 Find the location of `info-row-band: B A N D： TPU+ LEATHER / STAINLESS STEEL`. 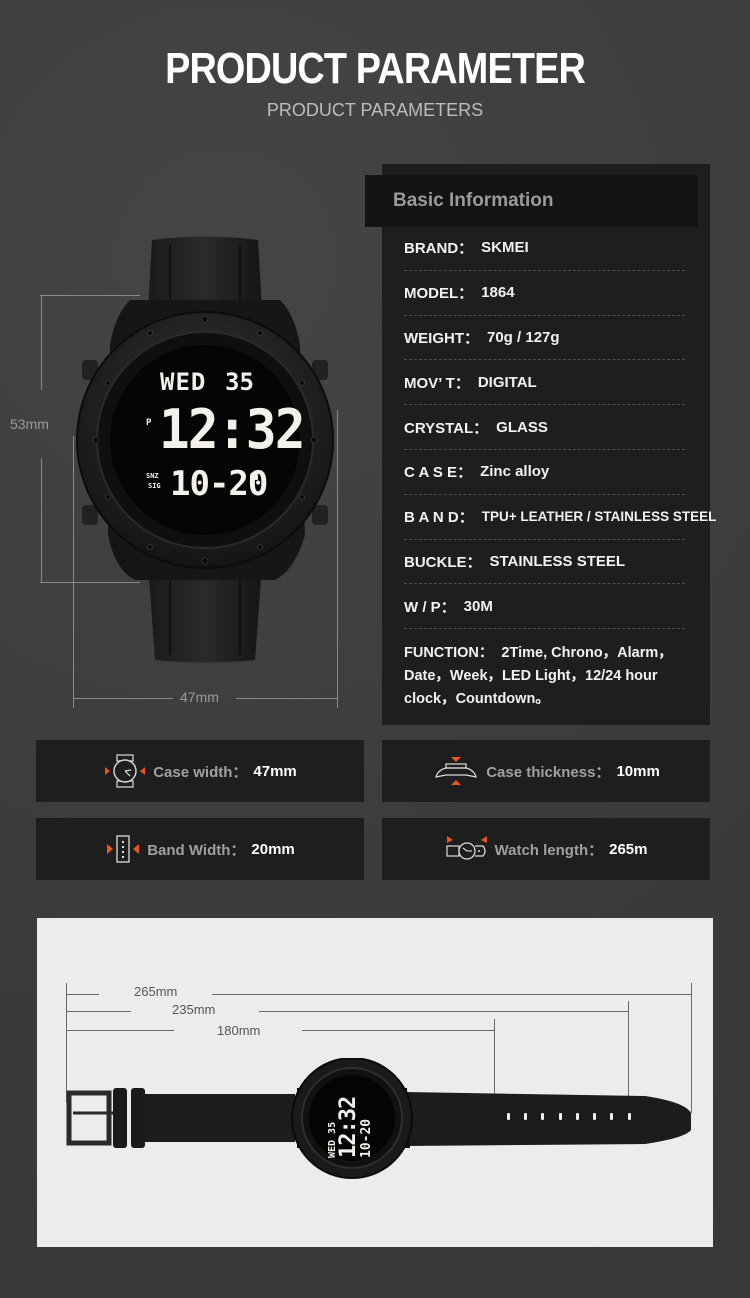

info-row-band: B A N D： TPU+ LEATHER / STAINLESS STEEL is located at coordinates (560, 517).